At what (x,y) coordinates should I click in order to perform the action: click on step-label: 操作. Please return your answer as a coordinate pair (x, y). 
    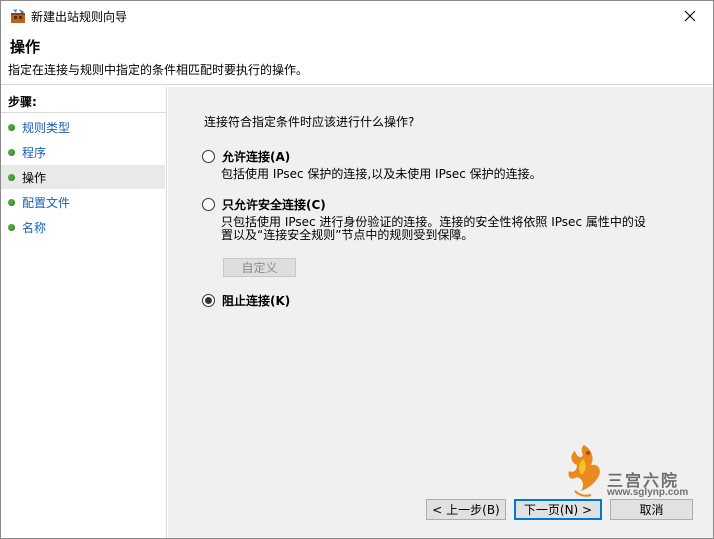
    Looking at the image, I should click on (34, 177).